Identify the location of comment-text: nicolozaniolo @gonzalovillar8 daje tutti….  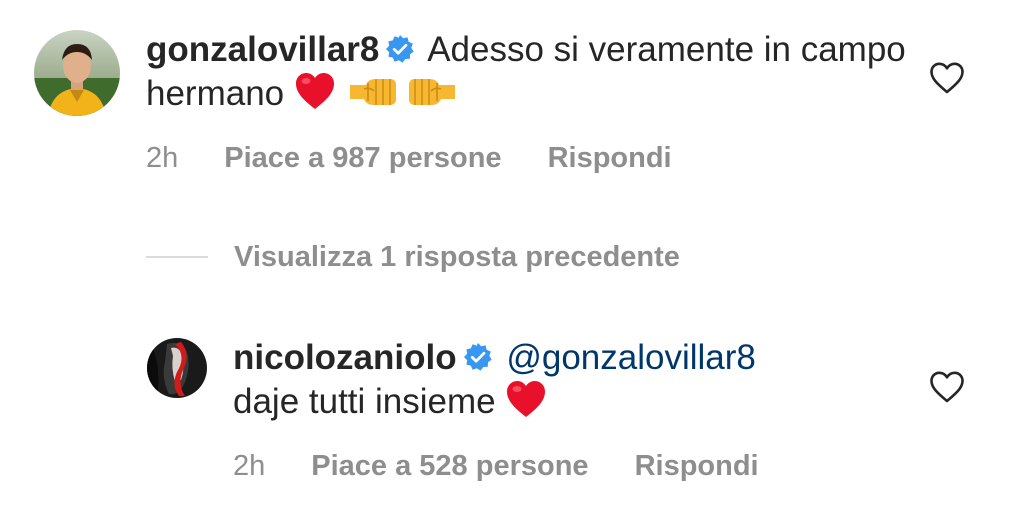
(573, 382).